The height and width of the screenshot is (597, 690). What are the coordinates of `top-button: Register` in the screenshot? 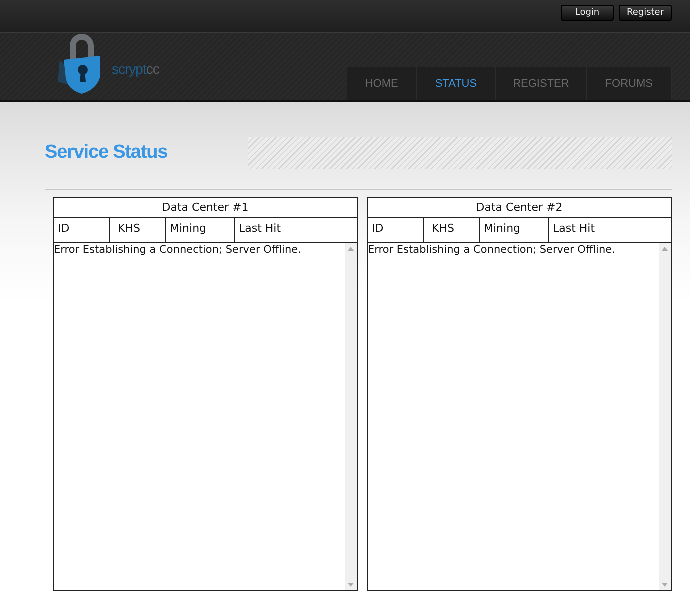 It's located at (645, 13).